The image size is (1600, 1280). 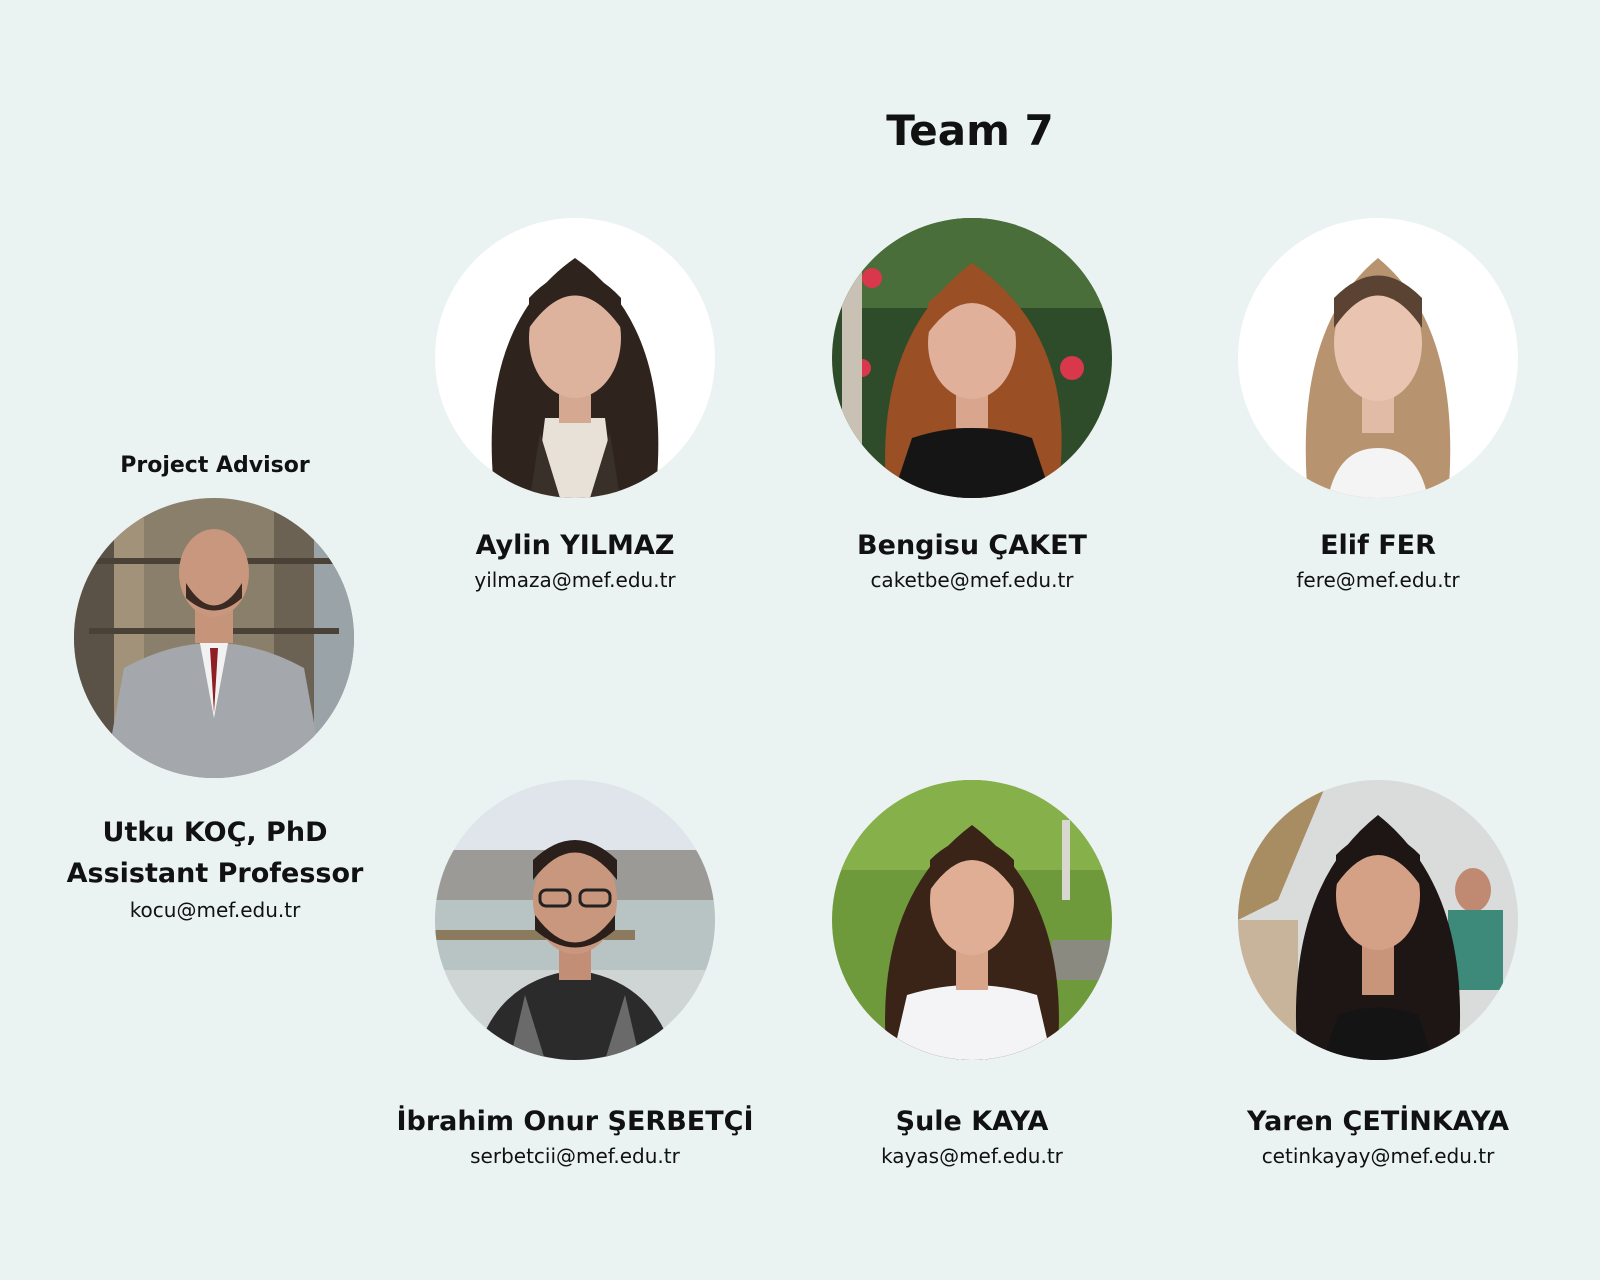 I want to click on member-card-bengisu: Bengisu ÇAKET caketbe@mef.edu.tr, so click(x=972, y=561).